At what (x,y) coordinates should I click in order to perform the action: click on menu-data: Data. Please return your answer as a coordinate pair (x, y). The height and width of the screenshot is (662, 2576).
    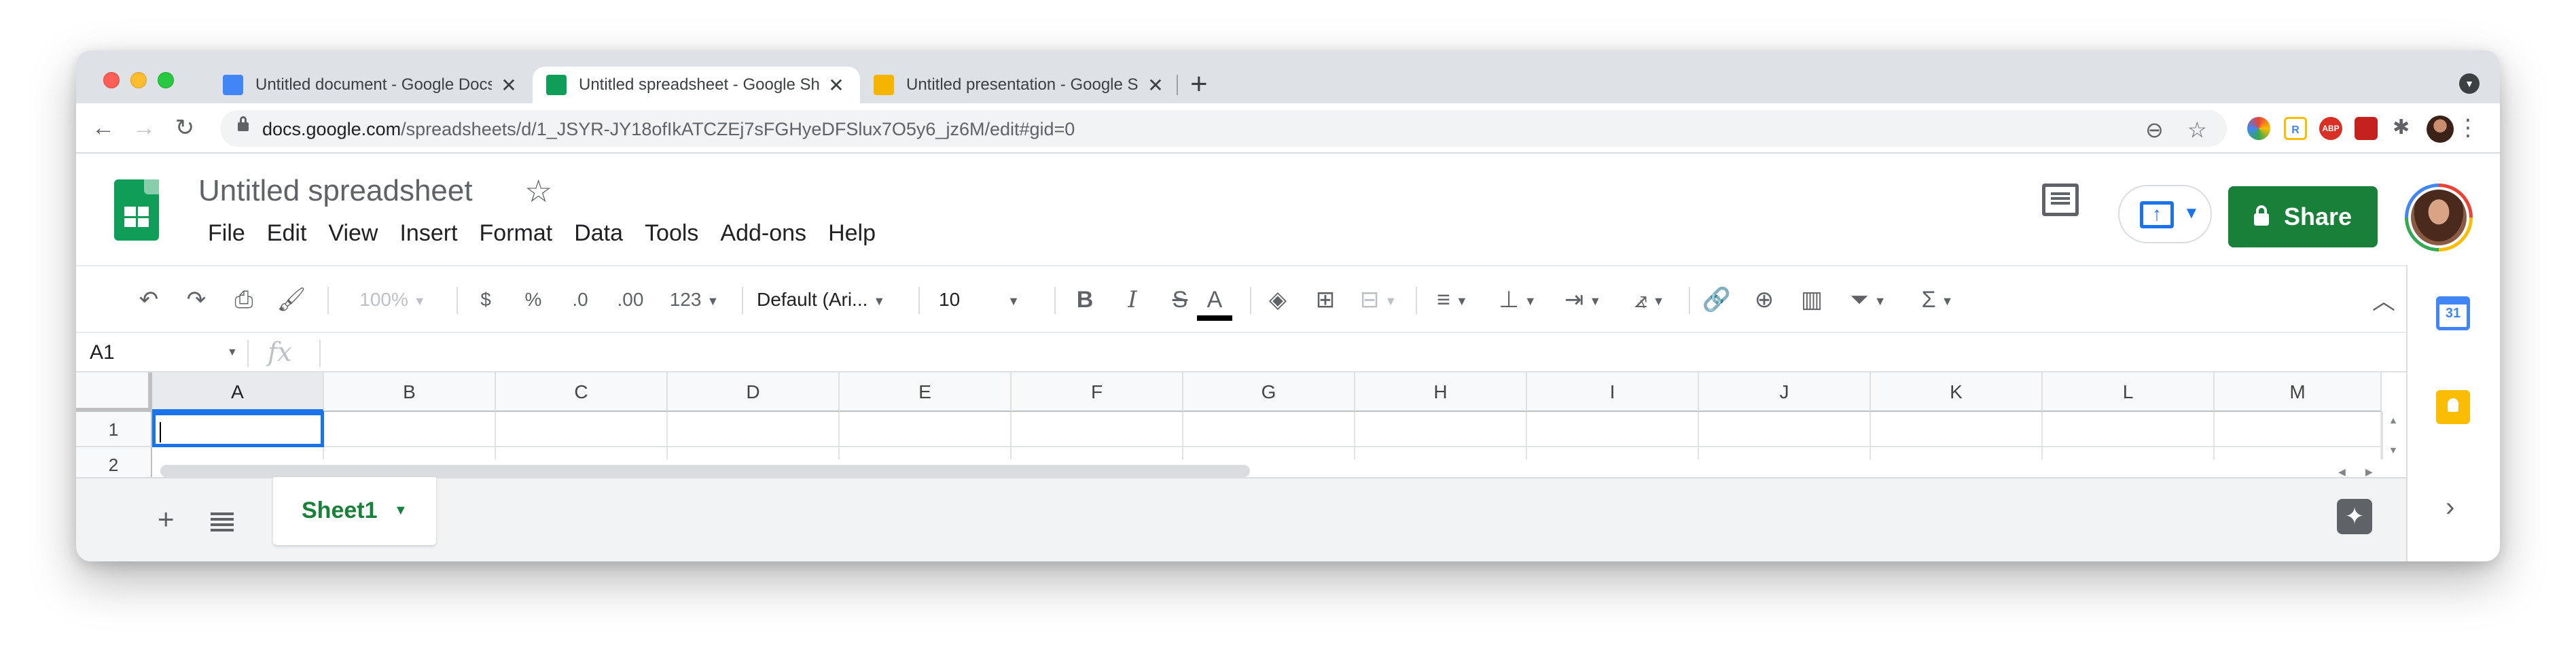
    Looking at the image, I should click on (598, 233).